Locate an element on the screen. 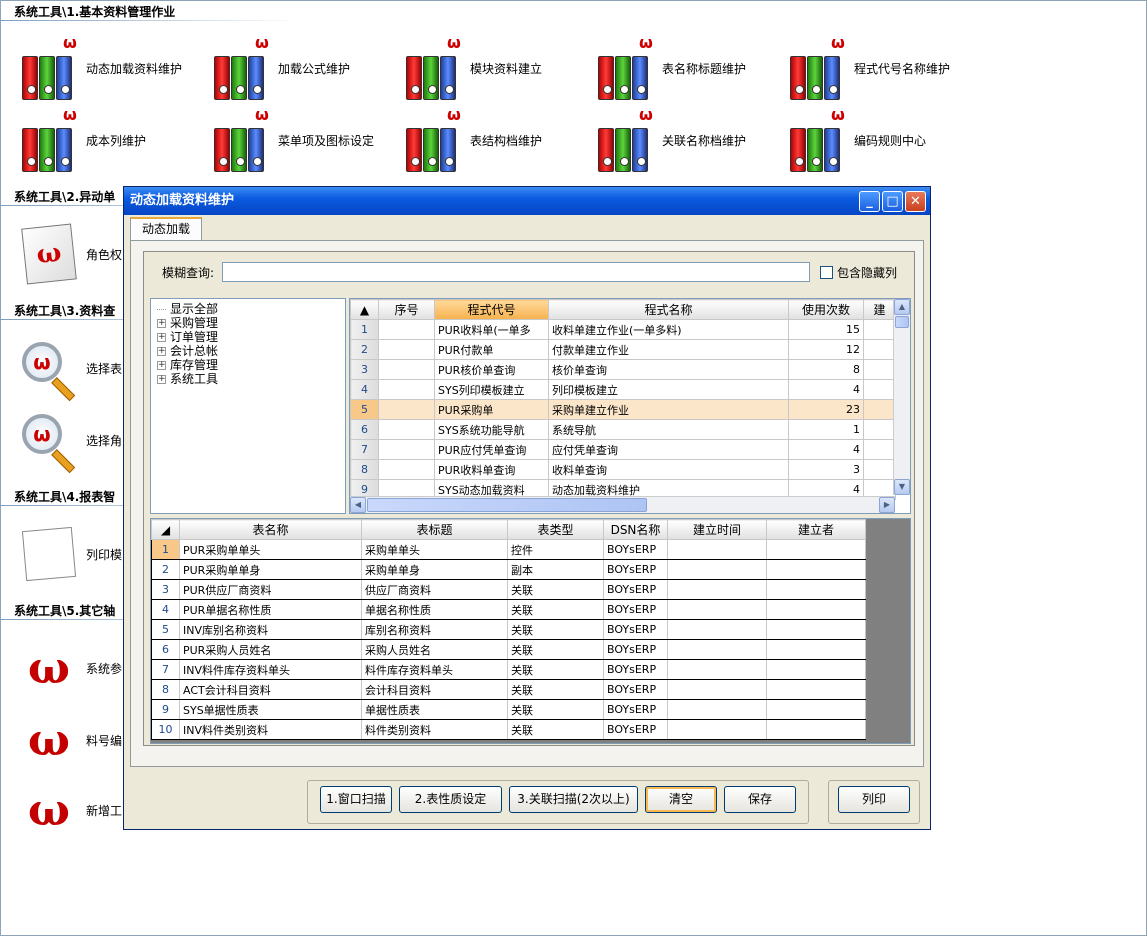 Image resolution: width=1147 pixels, height=936 pixels. grid-cell: PUR单据名称性质 is located at coordinates (270, 609).